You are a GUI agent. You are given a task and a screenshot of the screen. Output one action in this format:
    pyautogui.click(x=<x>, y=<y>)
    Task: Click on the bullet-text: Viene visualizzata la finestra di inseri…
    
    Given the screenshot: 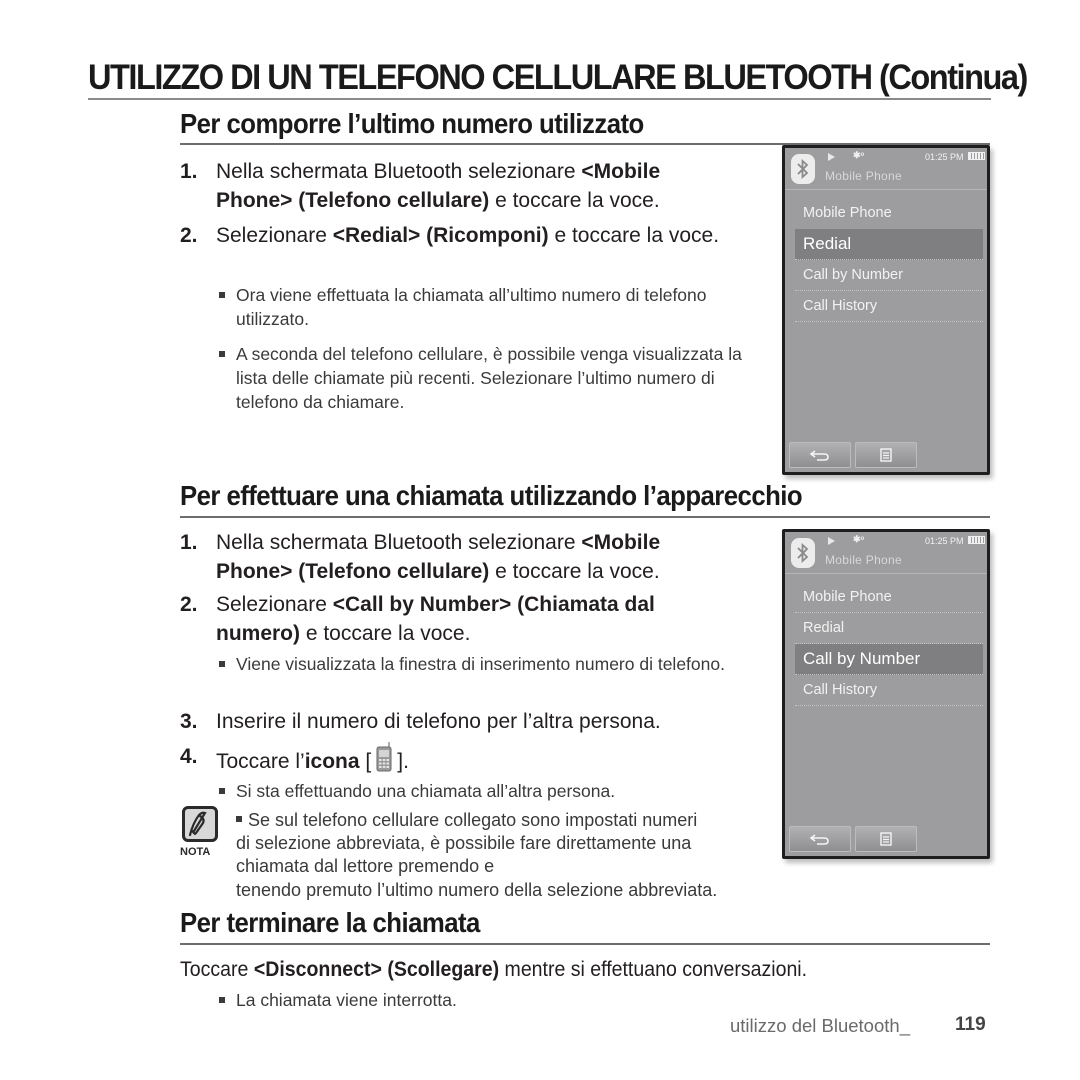 What is the action you would take?
    pyautogui.click(x=480, y=664)
    